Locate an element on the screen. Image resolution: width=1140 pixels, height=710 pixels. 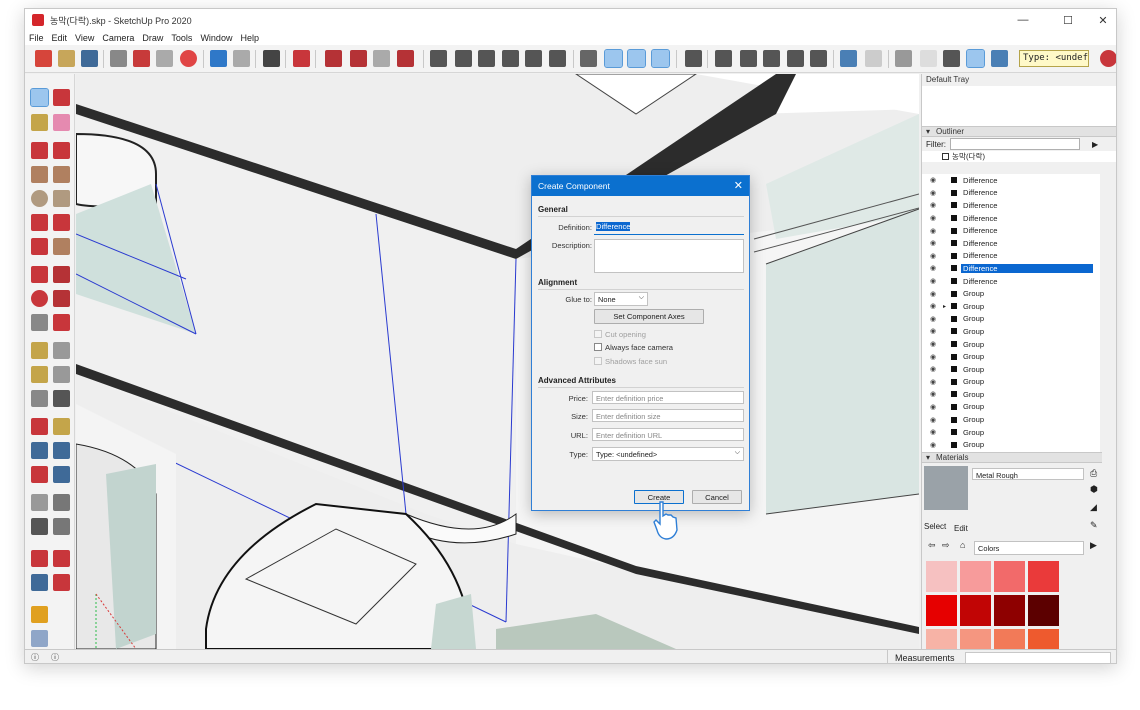
forward-icon: ⇨ is located at coordinates (946, 545).